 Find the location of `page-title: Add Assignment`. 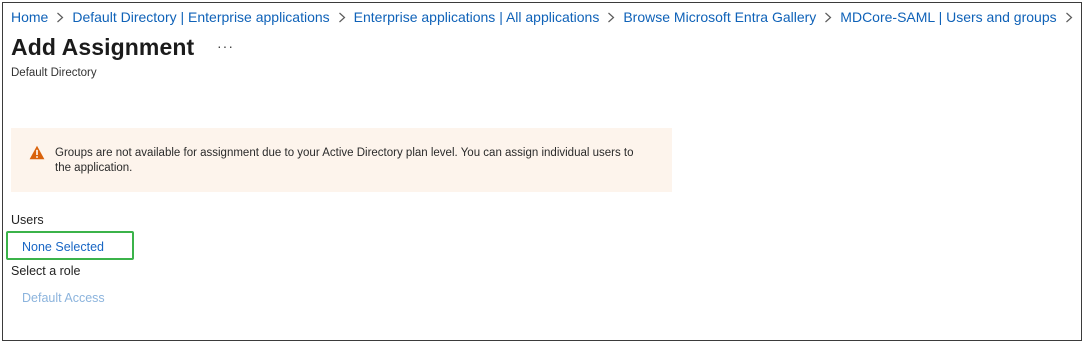

page-title: Add Assignment is located at coordinates (103, 47).